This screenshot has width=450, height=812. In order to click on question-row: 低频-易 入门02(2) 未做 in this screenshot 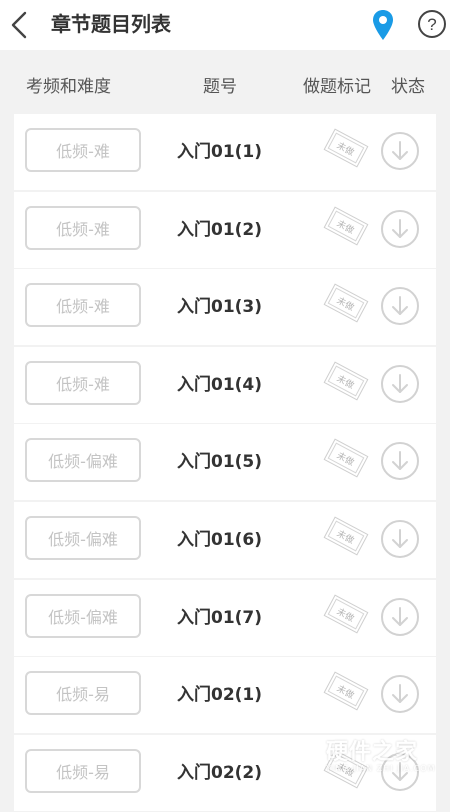, I will do `click(225, 772)`.